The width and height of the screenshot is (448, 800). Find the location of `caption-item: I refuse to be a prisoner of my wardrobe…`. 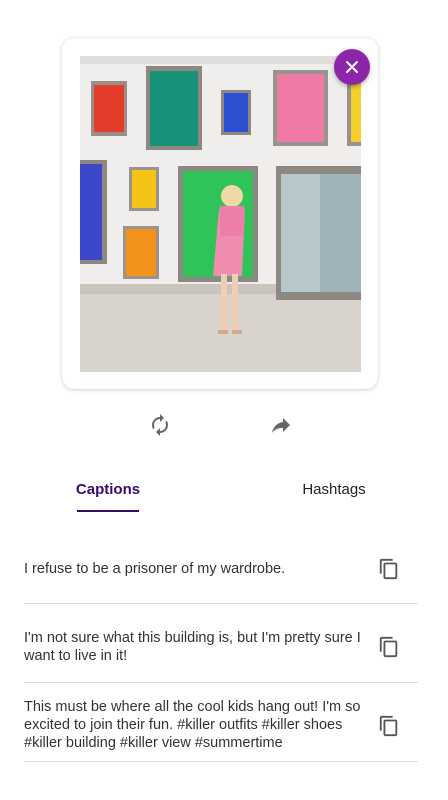

caption-item: I refuse to be a prisoner of my wardrobe… is located at coordinates (221, 574).